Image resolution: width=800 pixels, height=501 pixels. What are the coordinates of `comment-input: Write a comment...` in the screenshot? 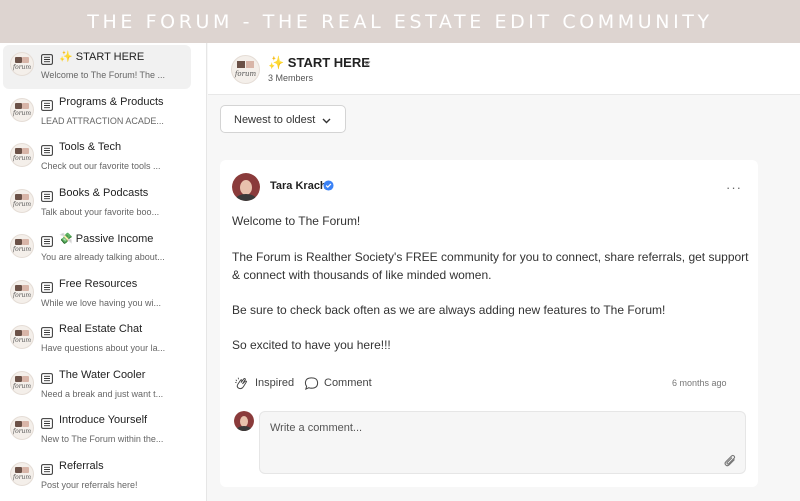 It's located at (502, 442).